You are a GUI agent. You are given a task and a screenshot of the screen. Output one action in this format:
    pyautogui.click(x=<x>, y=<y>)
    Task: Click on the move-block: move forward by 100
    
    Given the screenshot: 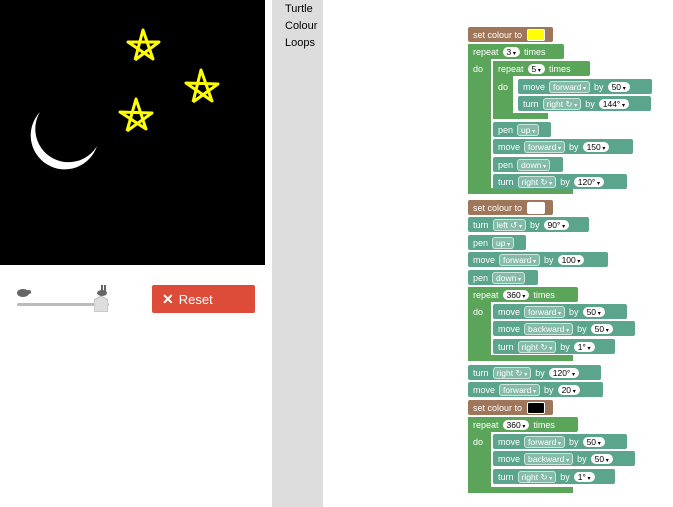 What is the action you would take?
    pyautogui.click(x=538, y=259)
    